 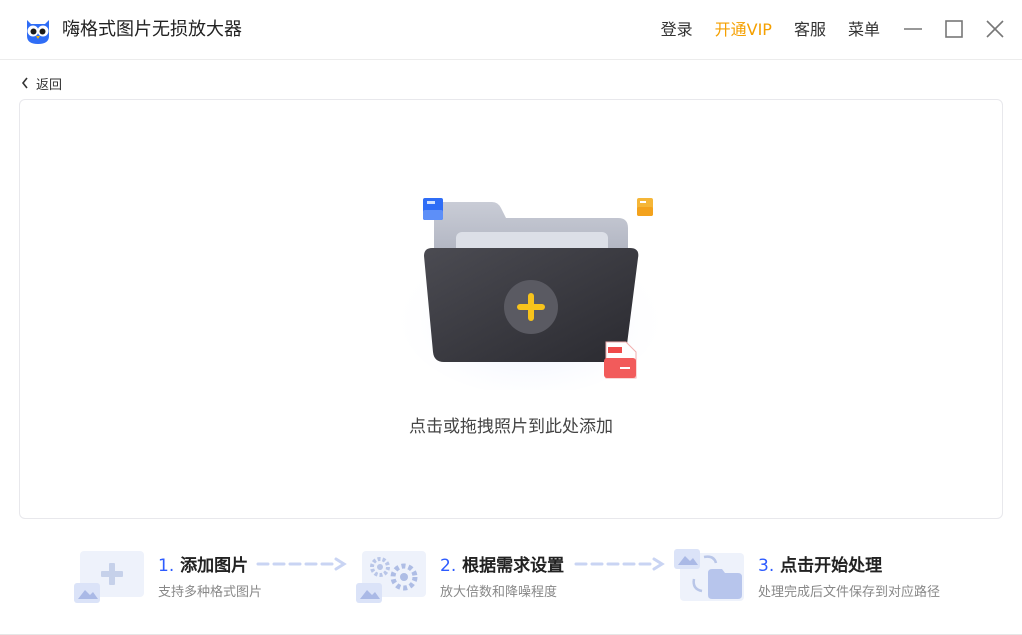 What do you see at coordinates (109, 577) in the screenshot?
I see `add-image-icon` at bounding box center [109, 577].